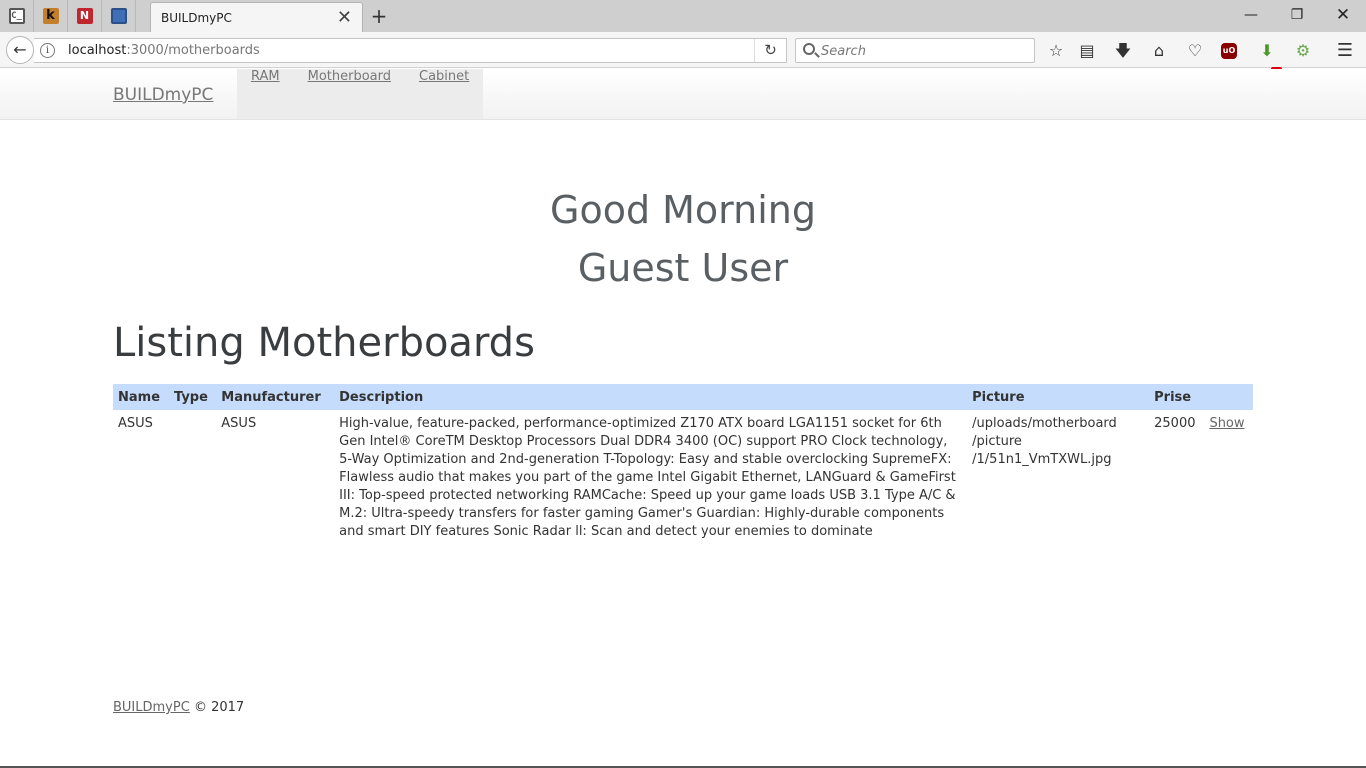 The height and width of the screenshot is (768, 1366). I want to click on tab-title: BUILDmyPC, so click(196, 17).